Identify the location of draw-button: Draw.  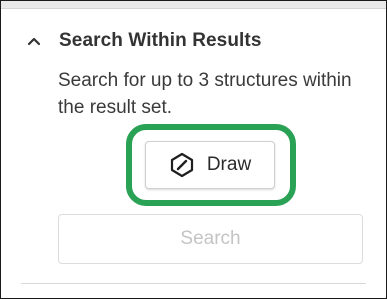
(210, 165).